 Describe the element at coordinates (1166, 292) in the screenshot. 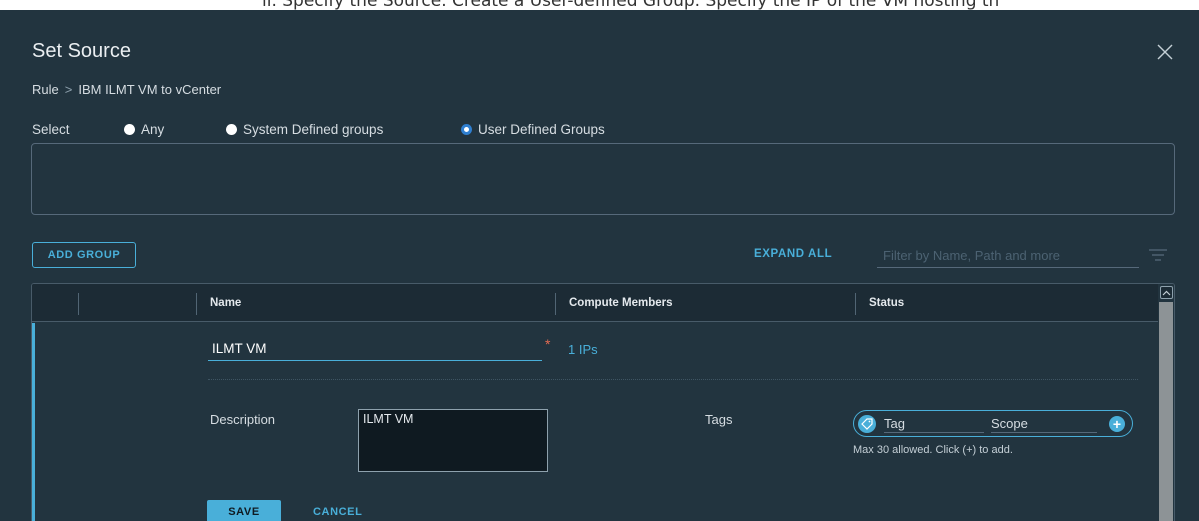

I see `scroll-up-chevron-icon` at that location.